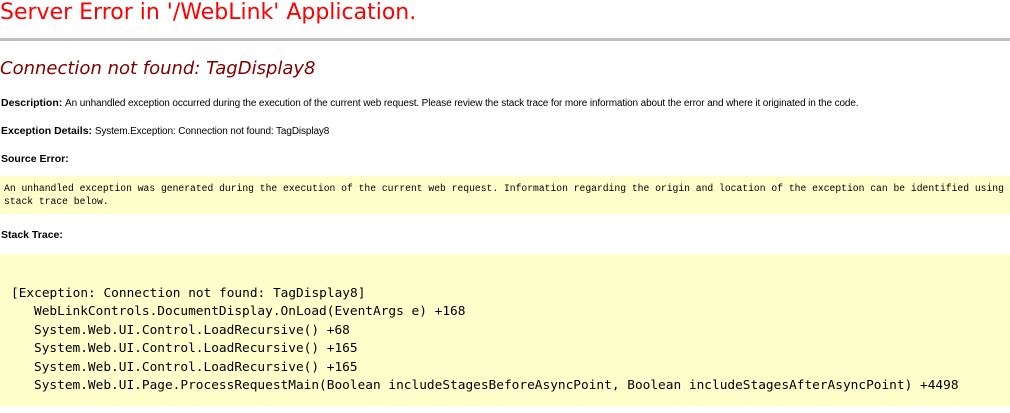 The image size is (1010, 413). I want to click on stack-trace-label: Stack Trace:, so click(32, 235).